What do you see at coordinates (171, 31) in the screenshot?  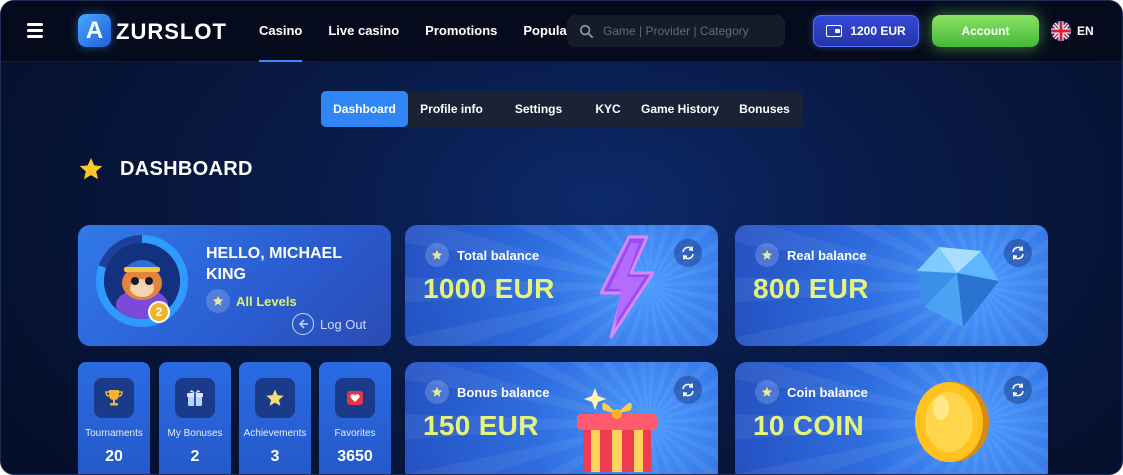 I see `logo-text: ZURSLOT` at bounding box center [171, 31].